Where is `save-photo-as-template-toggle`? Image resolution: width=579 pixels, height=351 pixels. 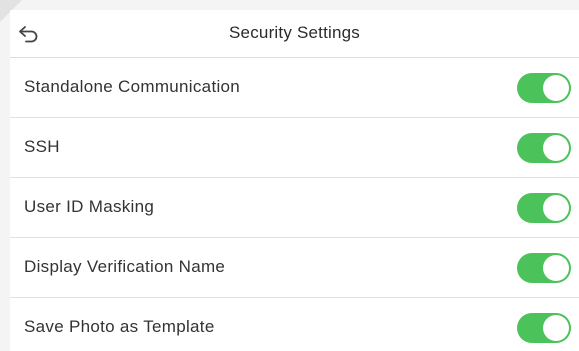 save-photo-as-template-toggle is located at coordinates (544, 328).